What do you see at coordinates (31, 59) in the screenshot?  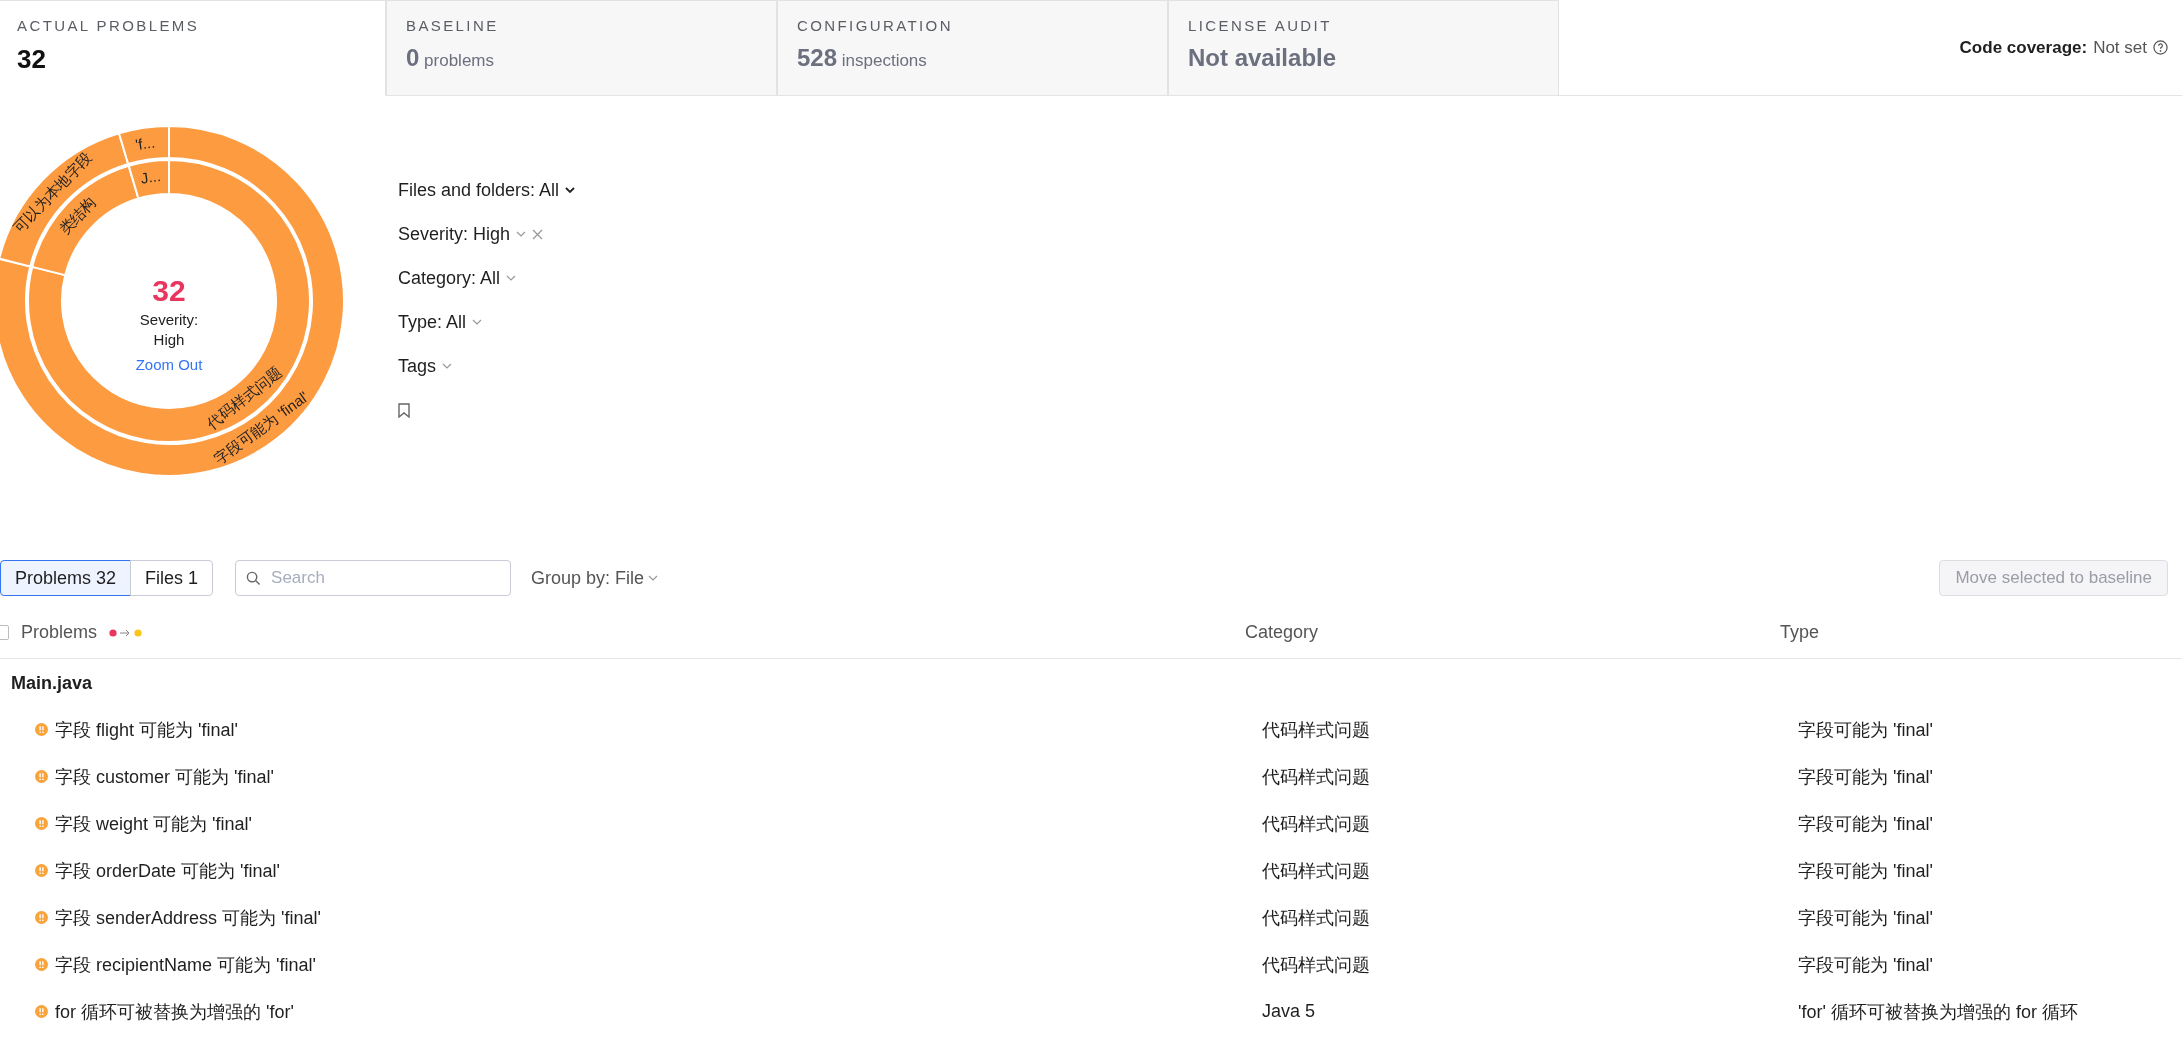 I see `tab-value: 32` at bounding box center [31, 59].